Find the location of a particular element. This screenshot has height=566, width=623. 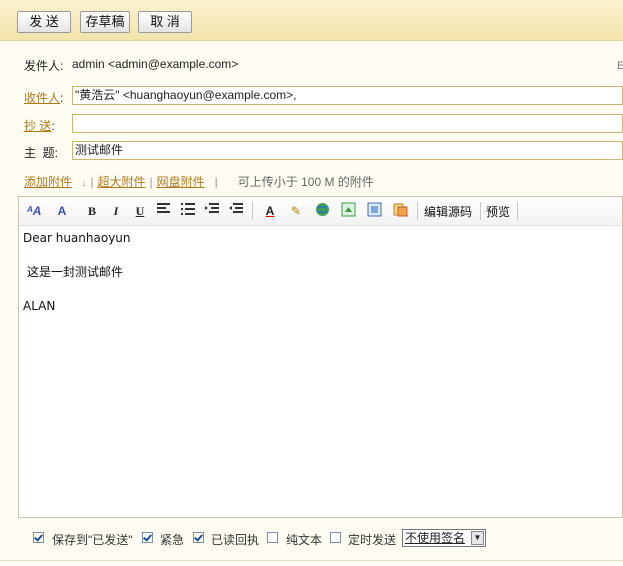

top-toolbar: 发 送 存草稿 取 消 is located at coordinates (311, 20).